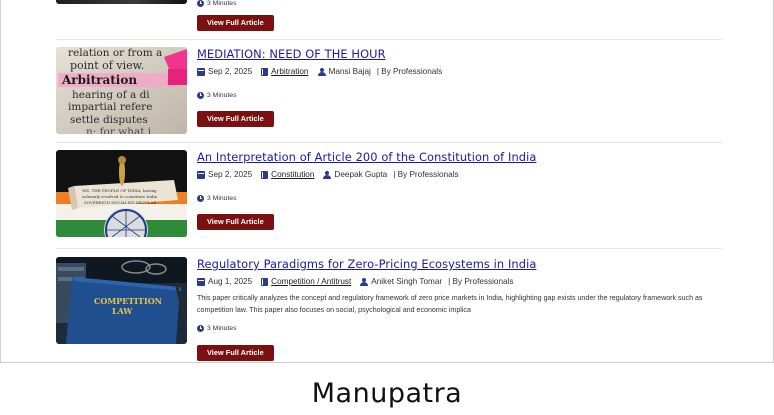 The width and height of the screenshot is (774, 415). What do you see at coordinates (107, 65) in the screenshot?
I see `thumb-text-line: point of view.` at bounding box center [107, 65].